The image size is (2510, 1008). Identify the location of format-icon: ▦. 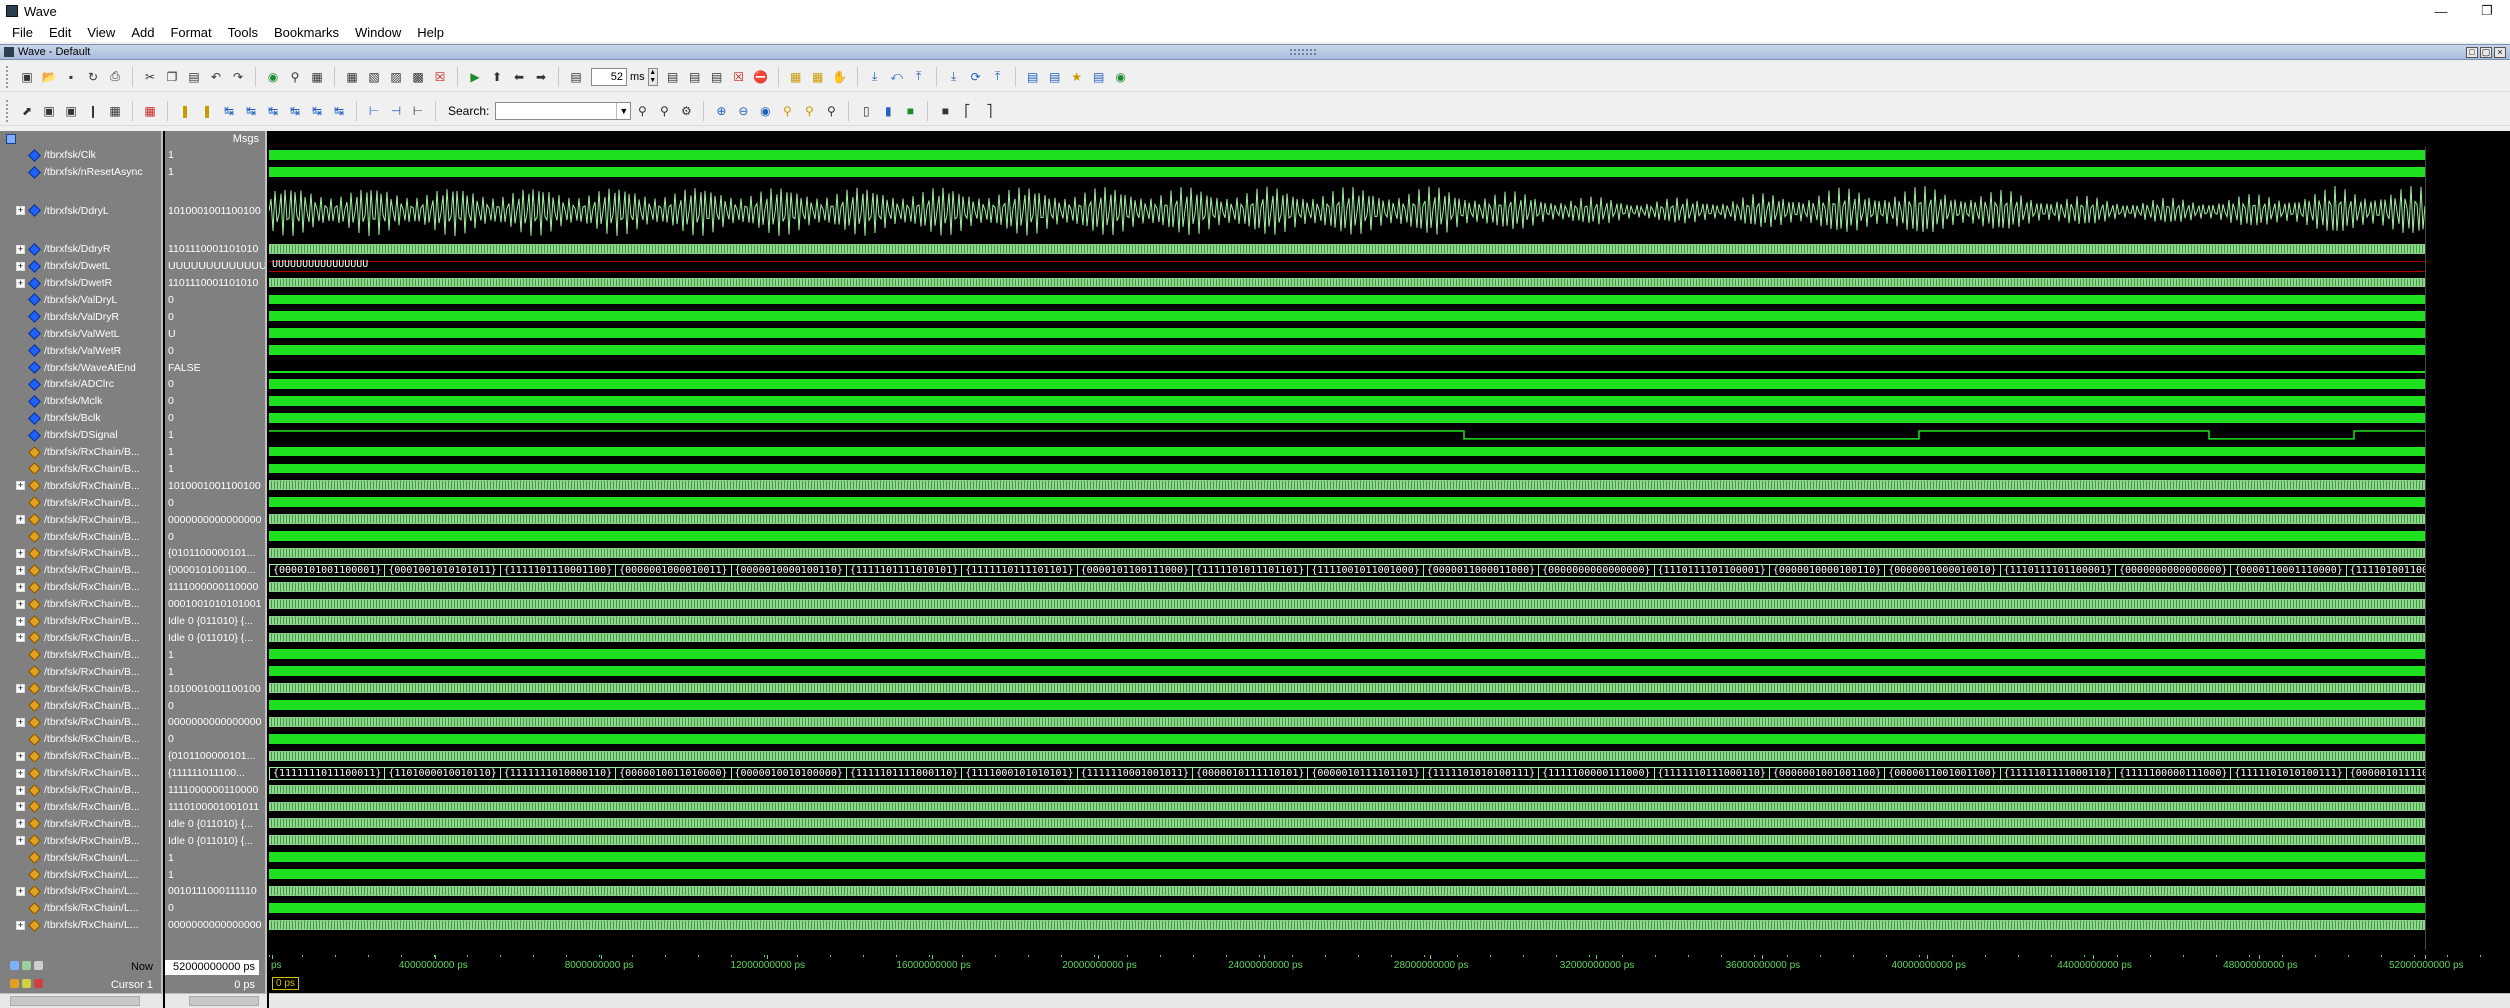
(317, 77).